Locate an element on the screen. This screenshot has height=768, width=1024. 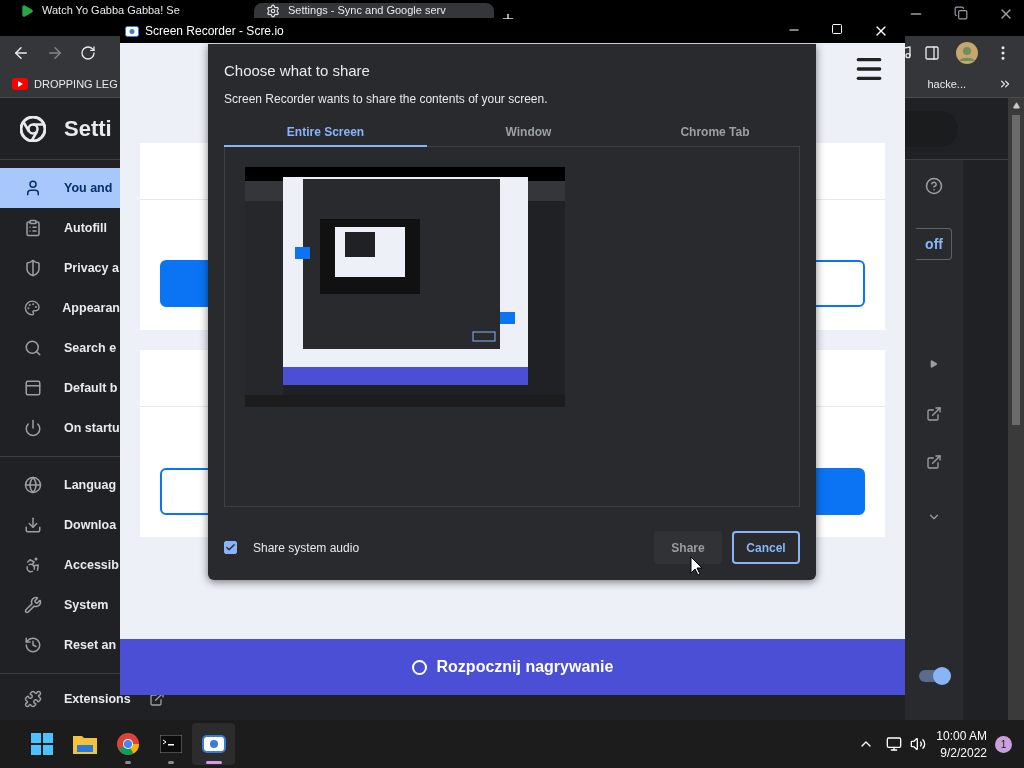
bookmark: DROPPING LEG is located at coordinates (76, 83).